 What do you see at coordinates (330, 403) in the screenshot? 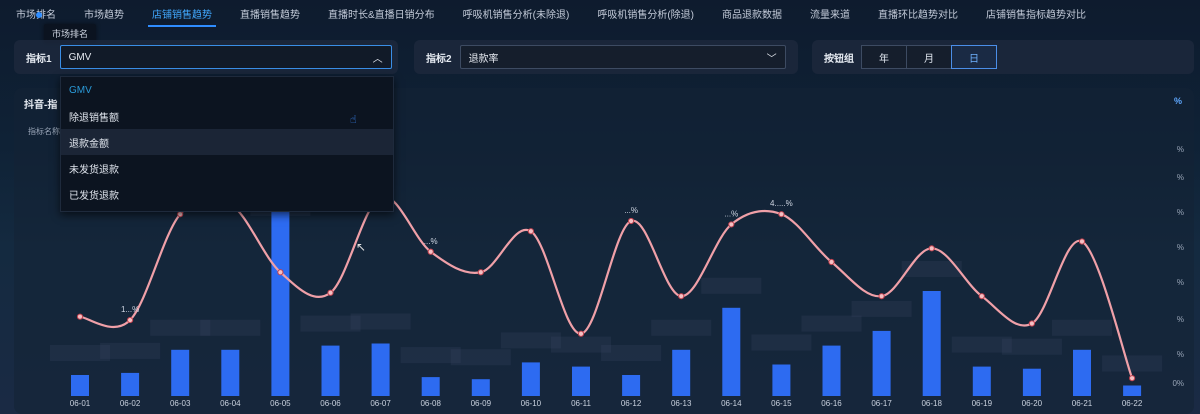
I see `x-tick-label: 06-06` at bounding box center [330, 403].